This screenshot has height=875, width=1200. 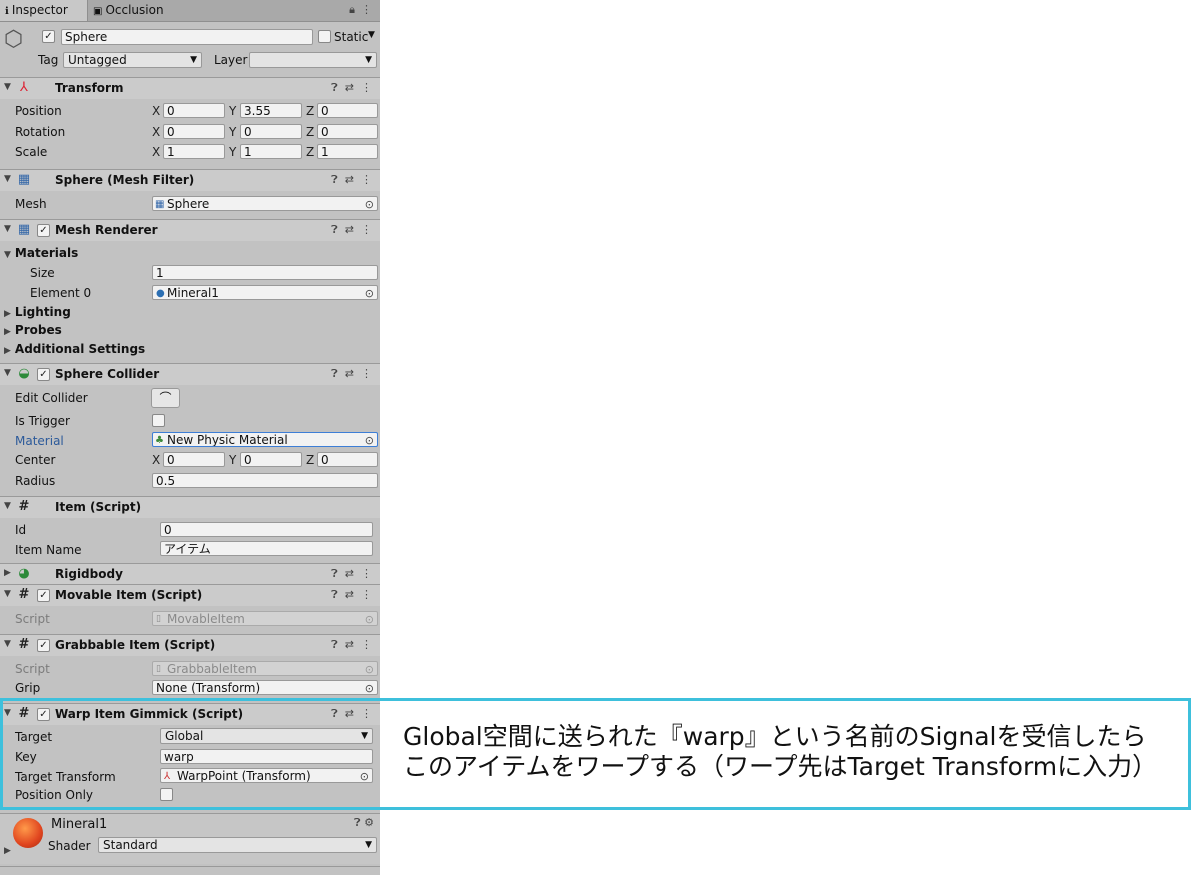 What do you see at coordinates (265, 439) in the screenshot?
I see `physic-material-object-field: ♣ New Physic Material ⊙` at bounding box center [265, 439].